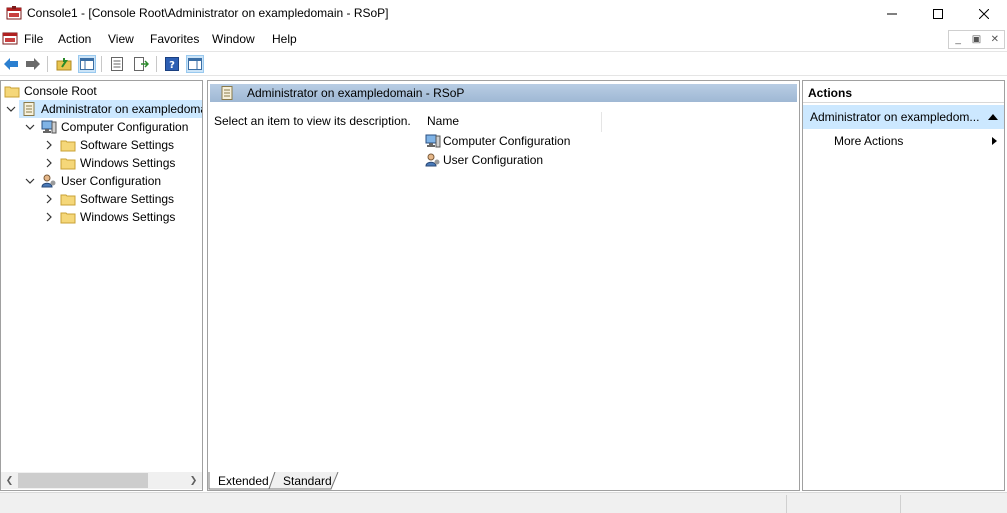 The height and width of the screenshot is (513, 1007). What do you see at coordinates (938, 14) in the screenshot?
I see `maximize-button` at bounding box center [938, 14].